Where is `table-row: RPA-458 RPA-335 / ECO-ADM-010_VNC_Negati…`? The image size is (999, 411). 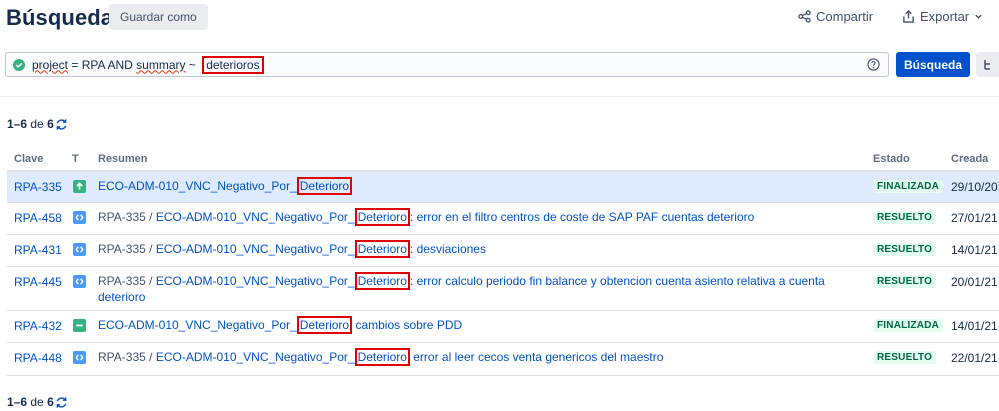 table-row: RPA-458 RPA-335 / ECO-ADM-010_VNC_Negati… is located at coordinates (503, 219).